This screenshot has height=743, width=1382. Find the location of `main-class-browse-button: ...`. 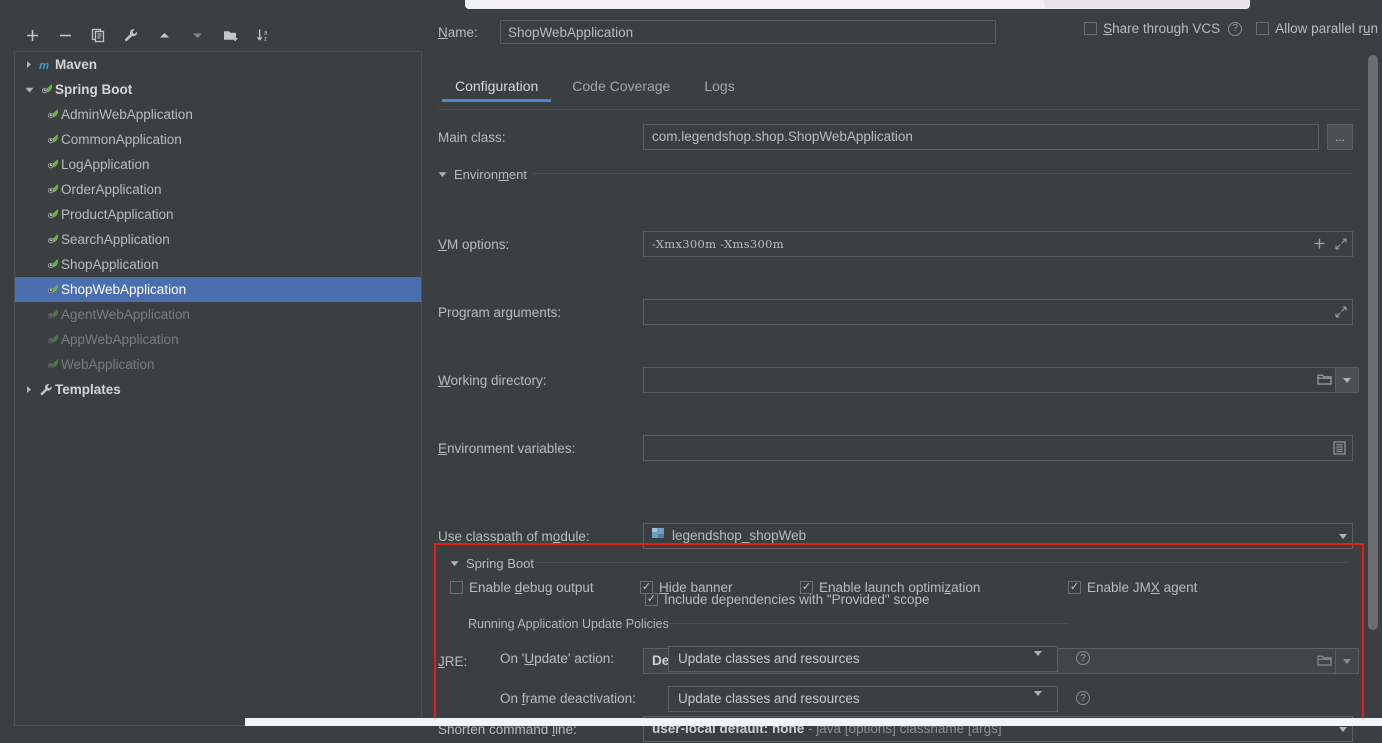

main-class-browse-button: ... is located at coordinates (1340, 137).